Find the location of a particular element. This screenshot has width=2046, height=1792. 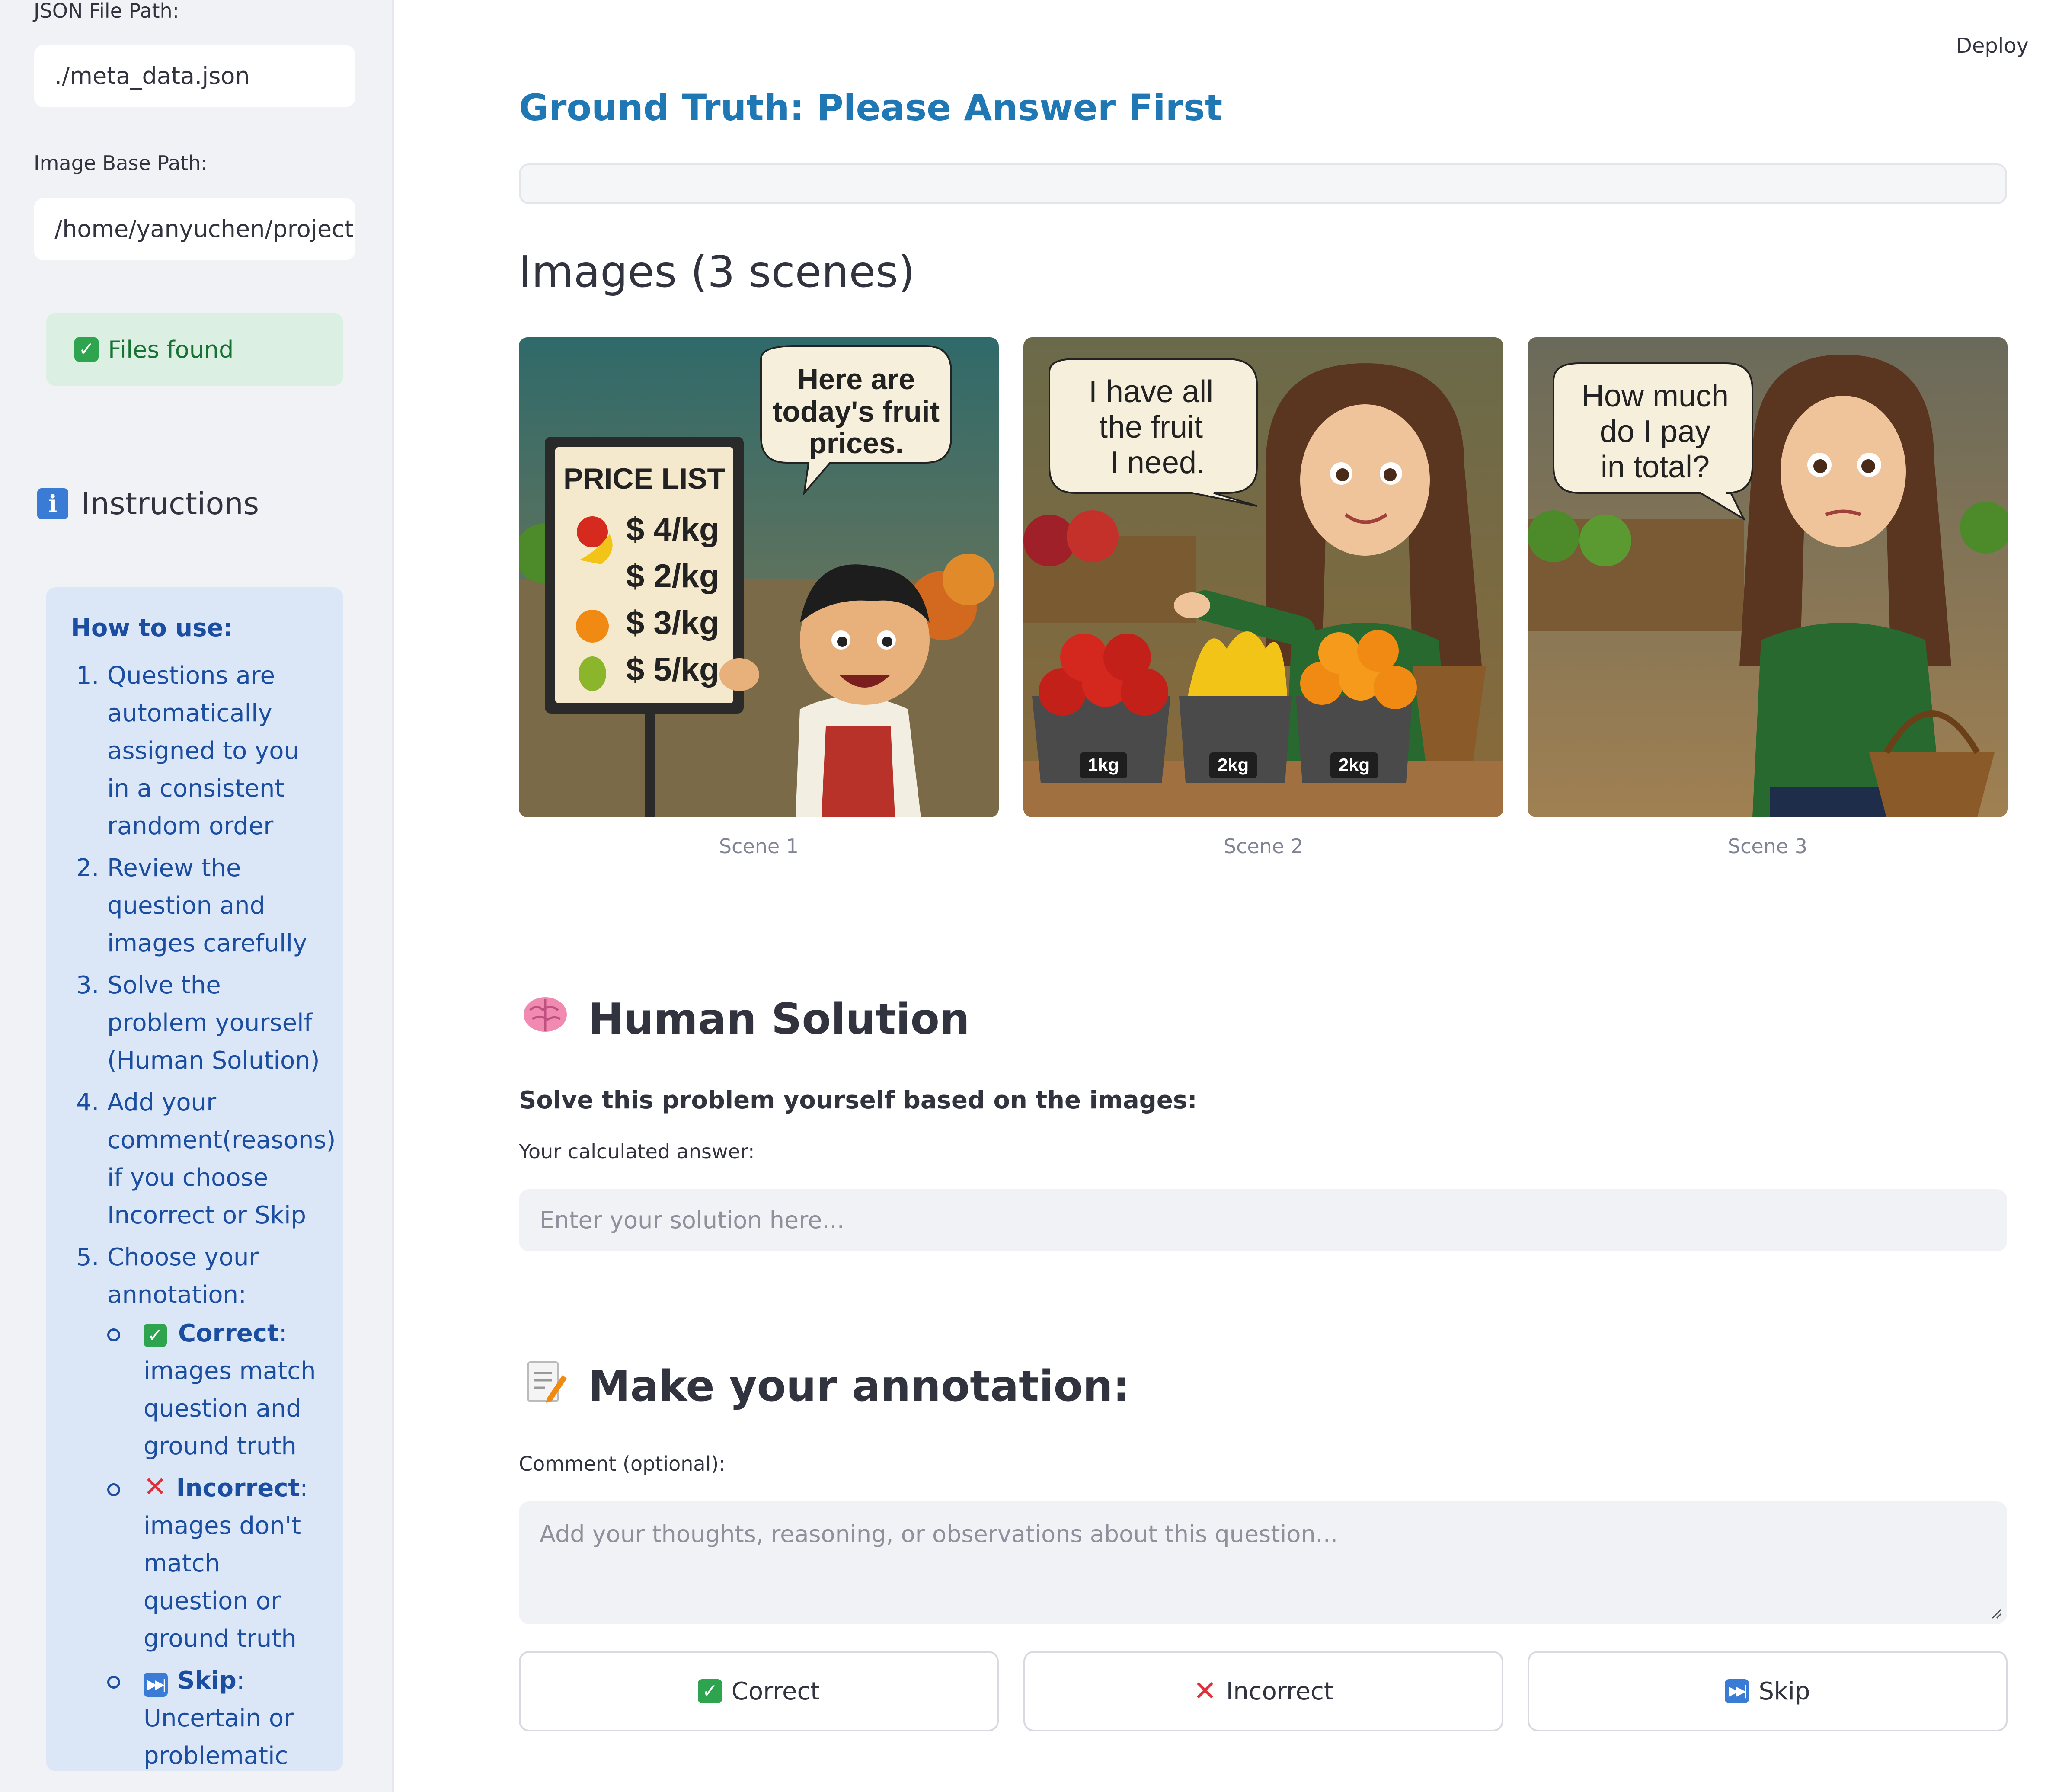

instructions-heading: i Instructions is located at coordinates (148, 504).